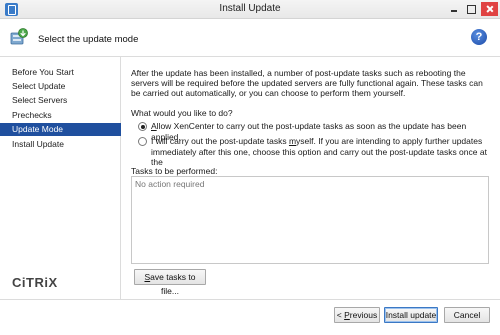 The image size is (500, 335). What do you see at coordinates (60, 144) in the screenshot?
I see `sidebar-item-install-update: Install Update` at bounding box center [60, 144].